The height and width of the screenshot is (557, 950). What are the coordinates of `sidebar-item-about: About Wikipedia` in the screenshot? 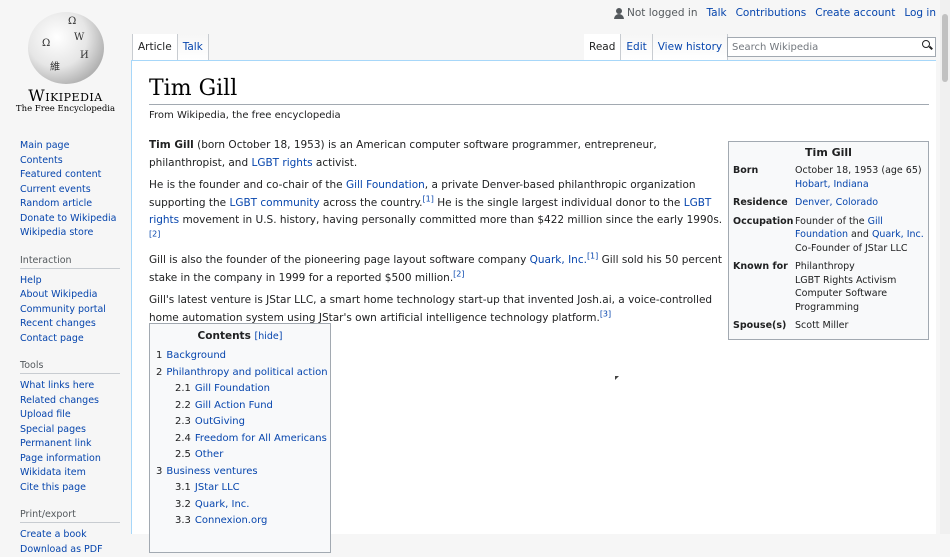 It's located at (58, 294).